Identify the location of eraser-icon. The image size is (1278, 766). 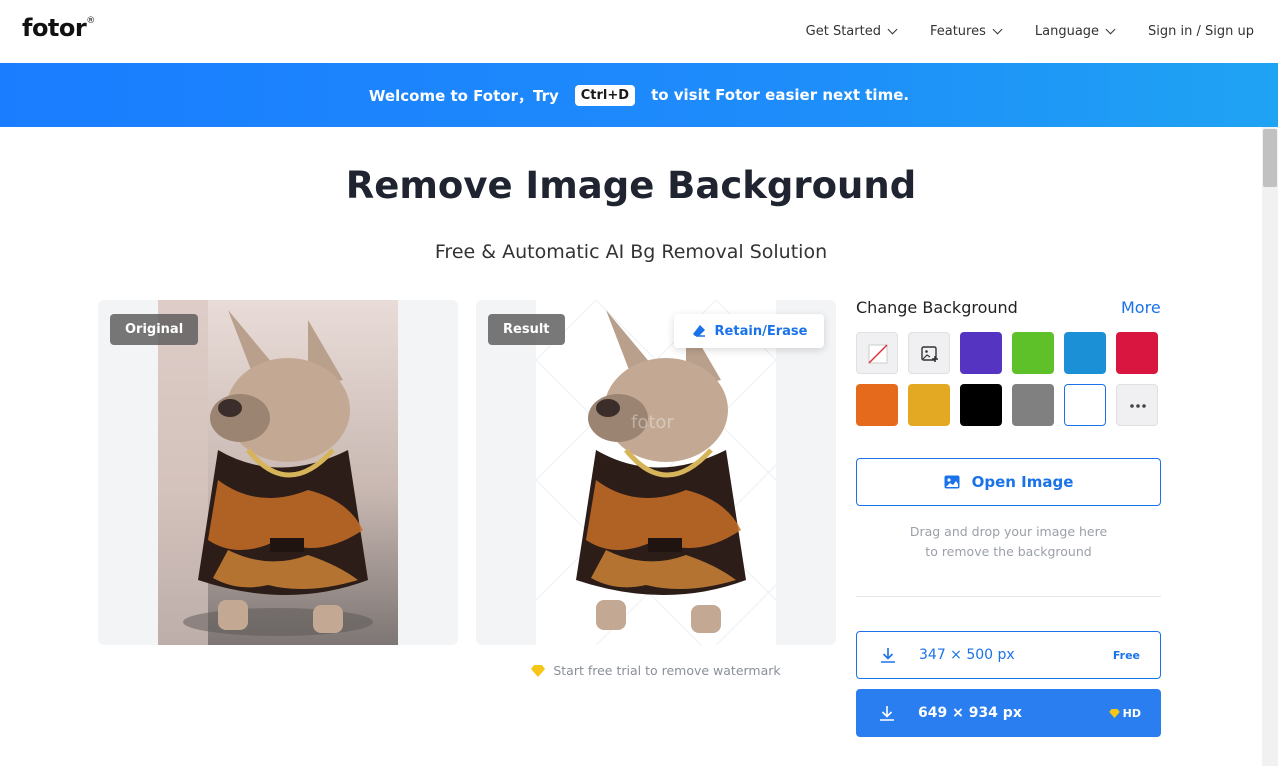
(698, 331).